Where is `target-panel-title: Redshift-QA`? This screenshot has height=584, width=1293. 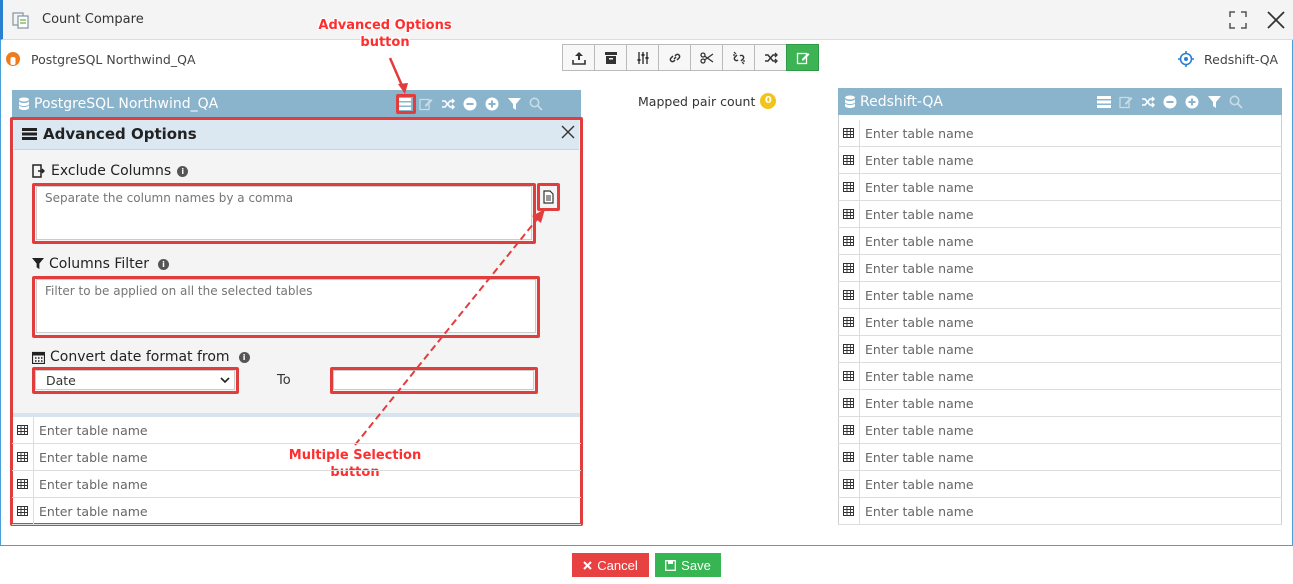 target-panel-title: Redshift-QA is located at coordinates (901, 102).